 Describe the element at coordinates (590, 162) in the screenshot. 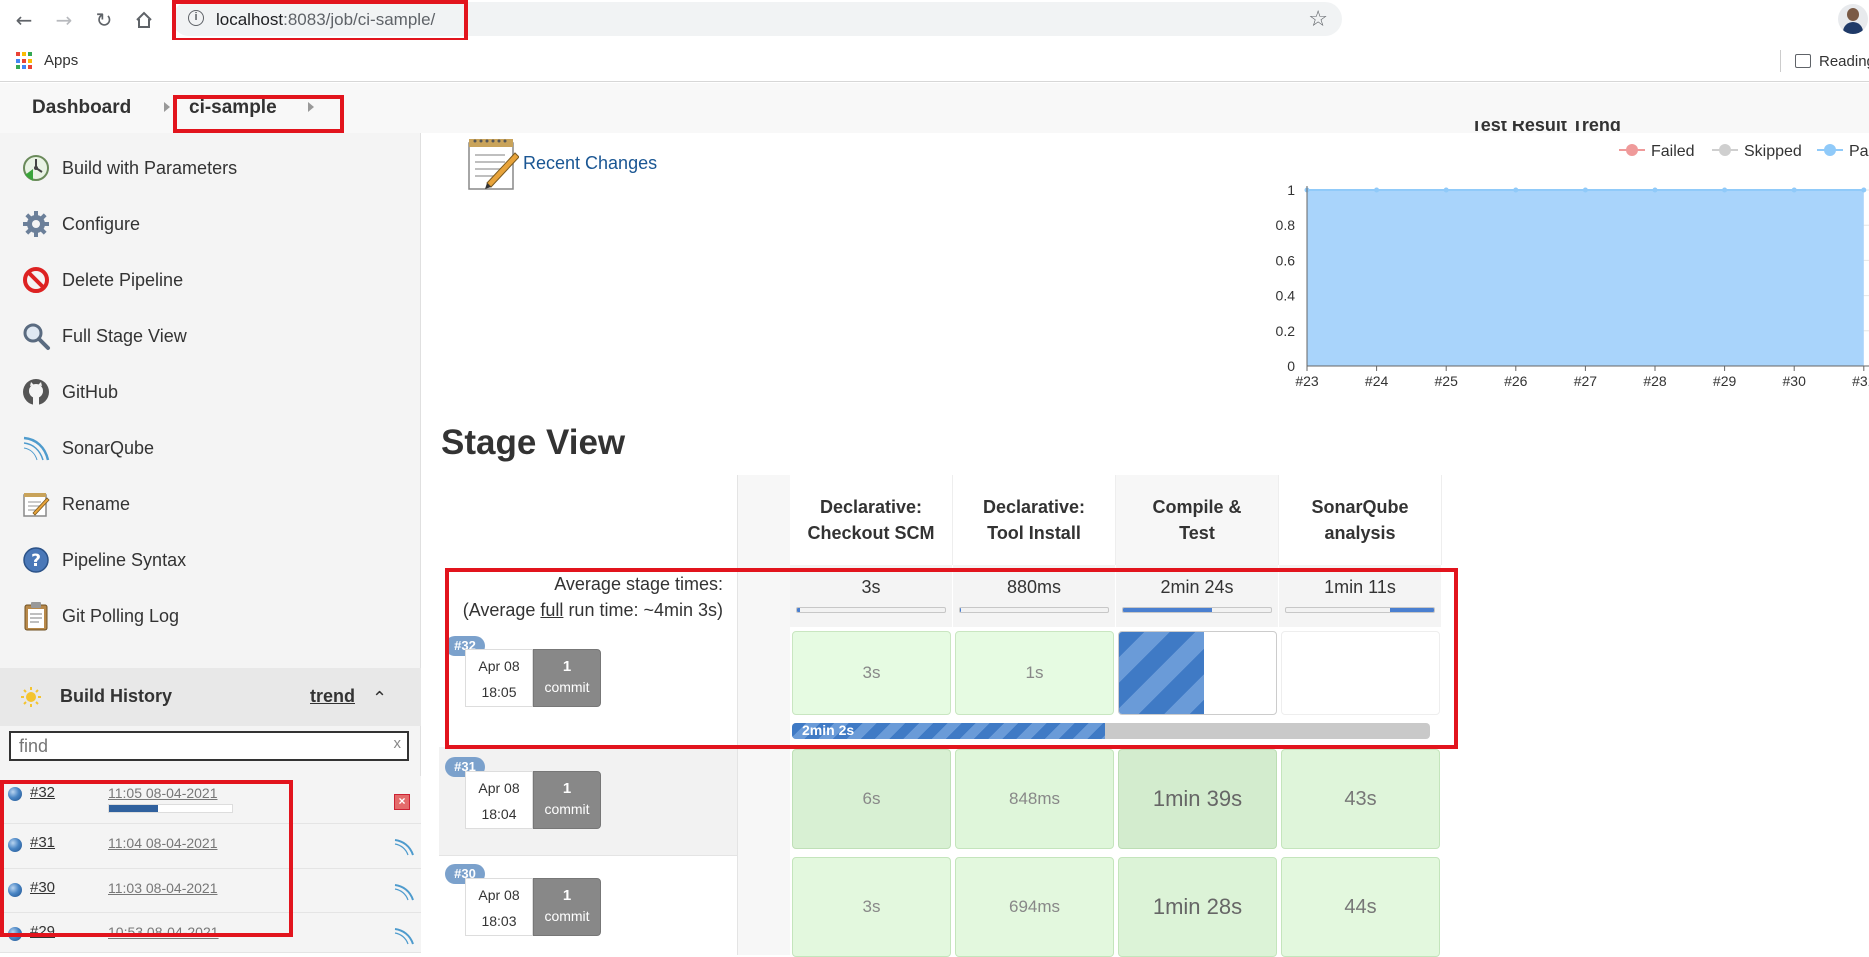

I see `recent-changes-label: Recent Changes` at that location.